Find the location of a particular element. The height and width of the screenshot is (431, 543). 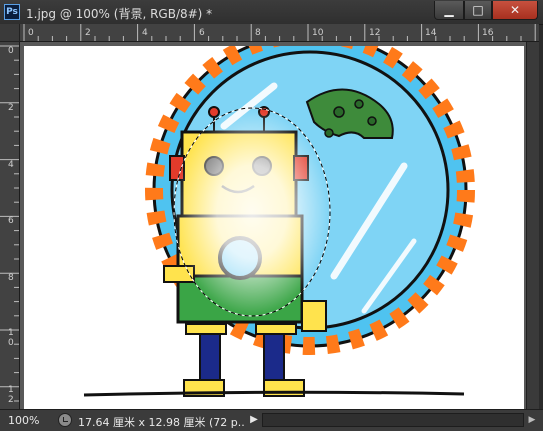

ruler-label-h4: 4 is located at coordinates (145, 33).